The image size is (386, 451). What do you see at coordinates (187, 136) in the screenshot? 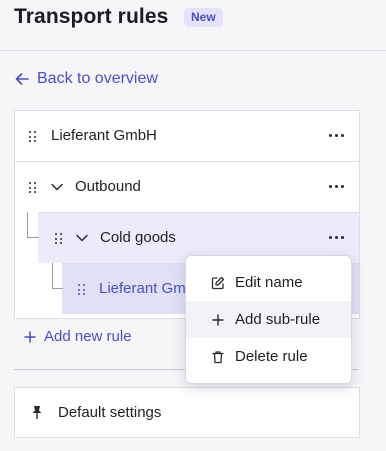
I see `rule-row-lieferant: Lieferant GmbH` at bounding box center [187, 136].